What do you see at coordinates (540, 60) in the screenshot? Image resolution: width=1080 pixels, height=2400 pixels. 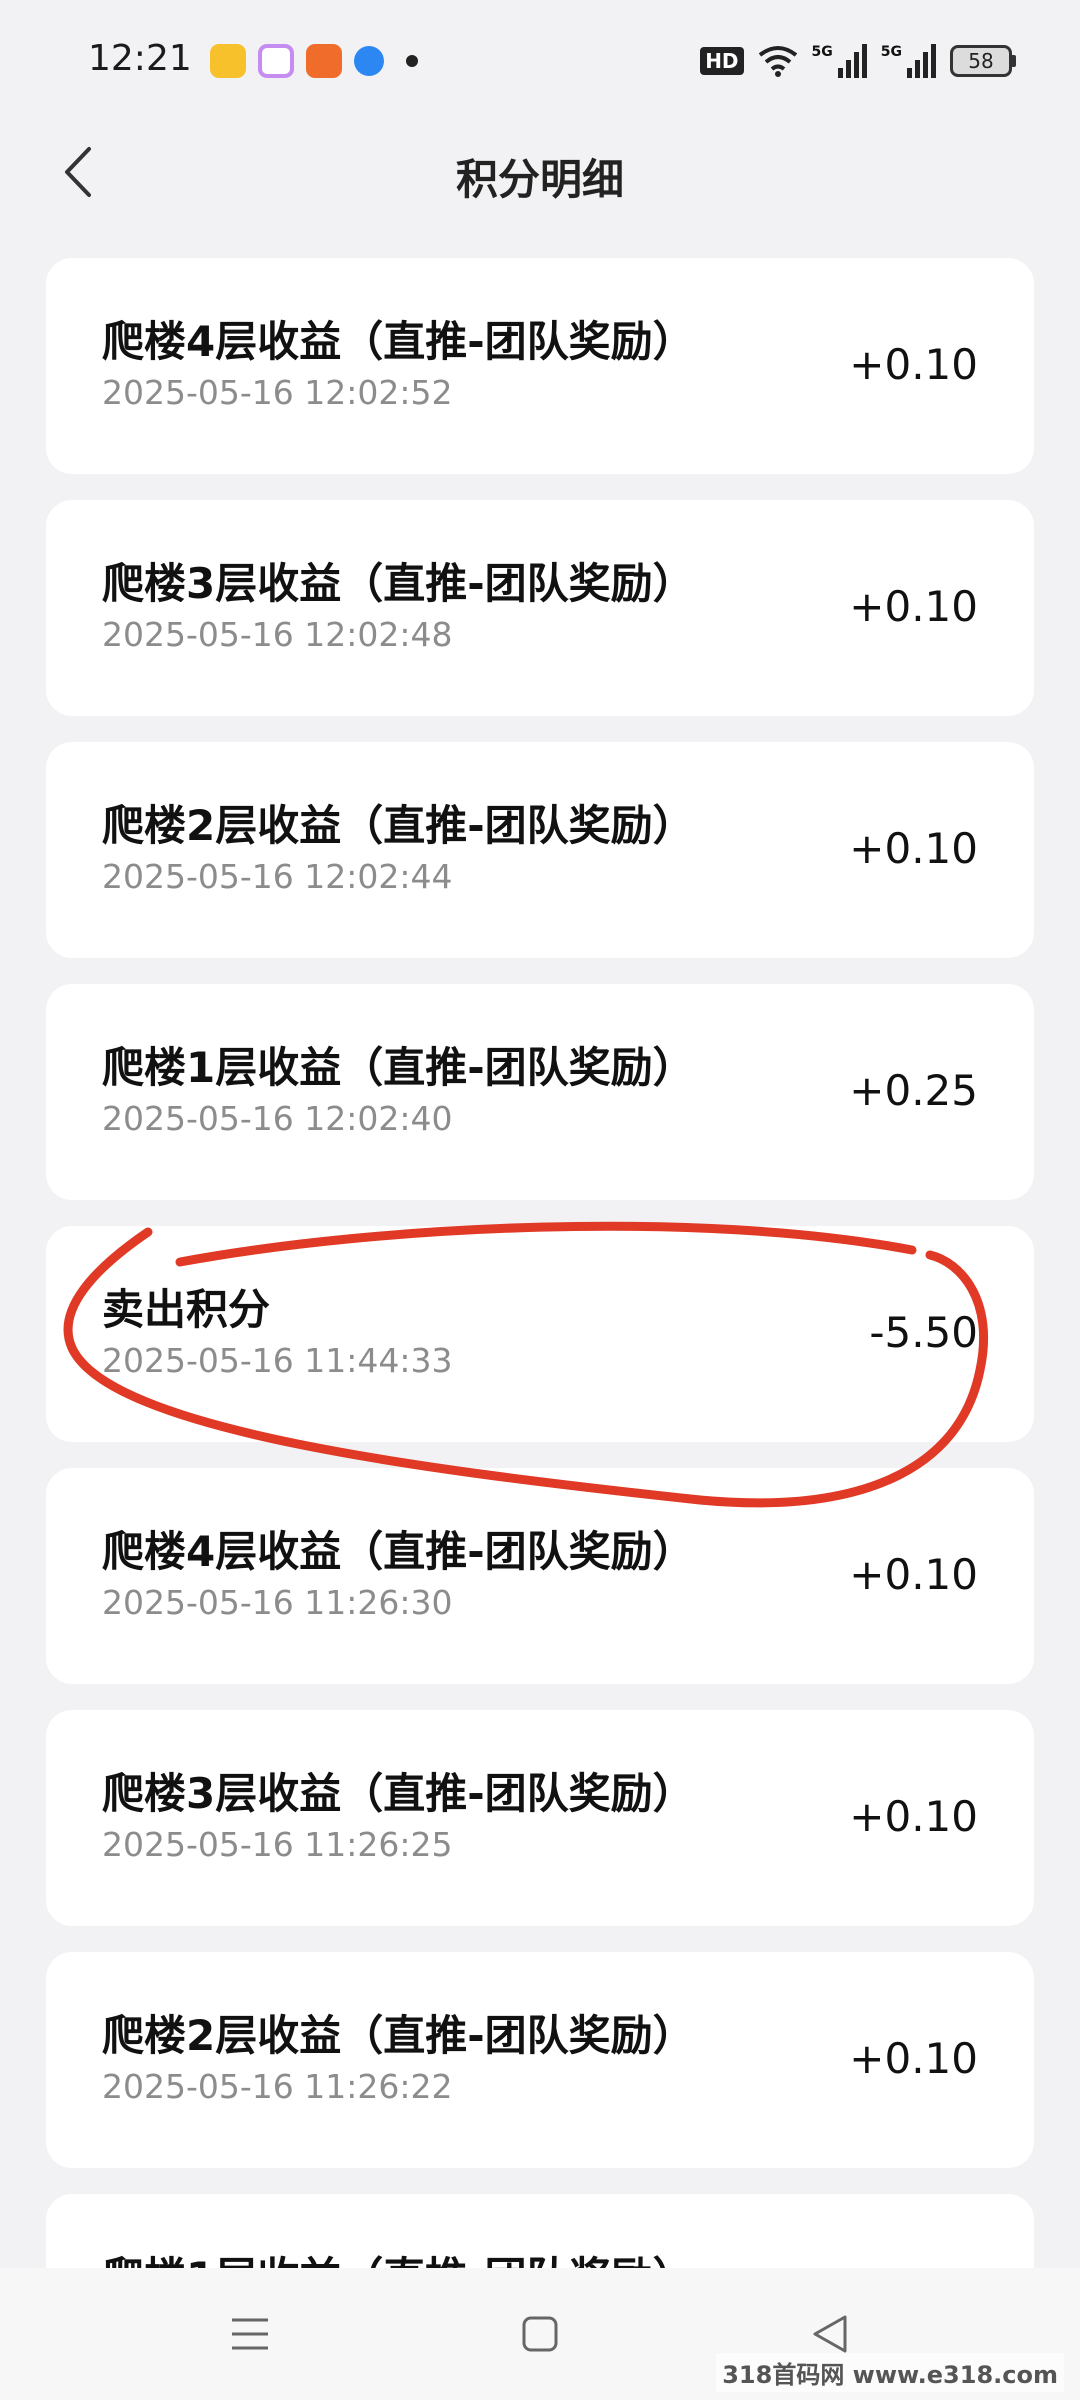 I see `status-bar: 12:21 HD 5G 5G 58` at bounding box center [540, 60].